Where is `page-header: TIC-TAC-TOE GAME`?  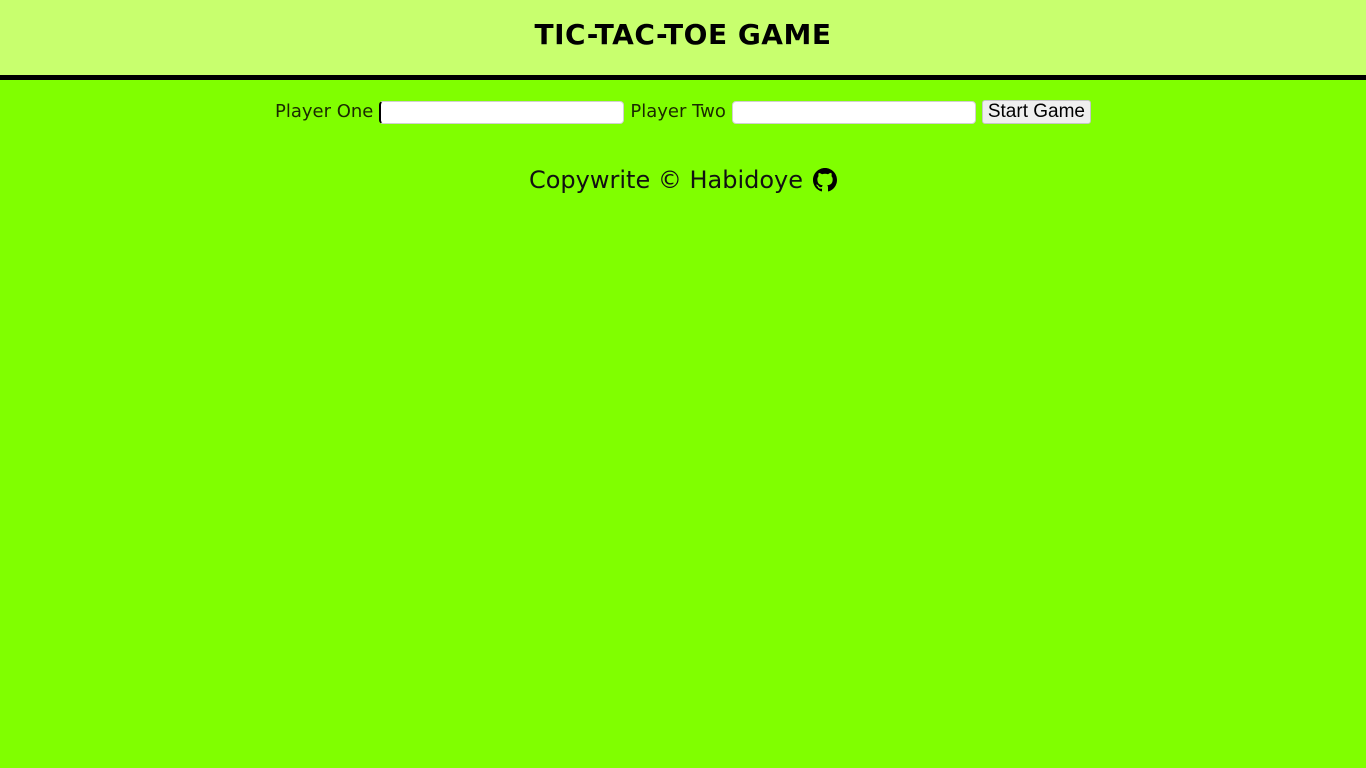 page-header: TIC-TAC-TOE GAME is located at coordinates (683, 40).